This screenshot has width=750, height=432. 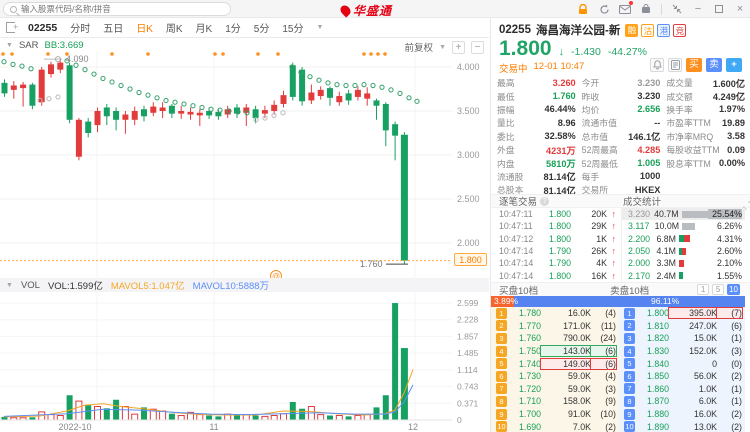 What do you see at coordinates (719, 9) in the screenshot?
I see `maximize-icon` at bounding box center [719, 9].